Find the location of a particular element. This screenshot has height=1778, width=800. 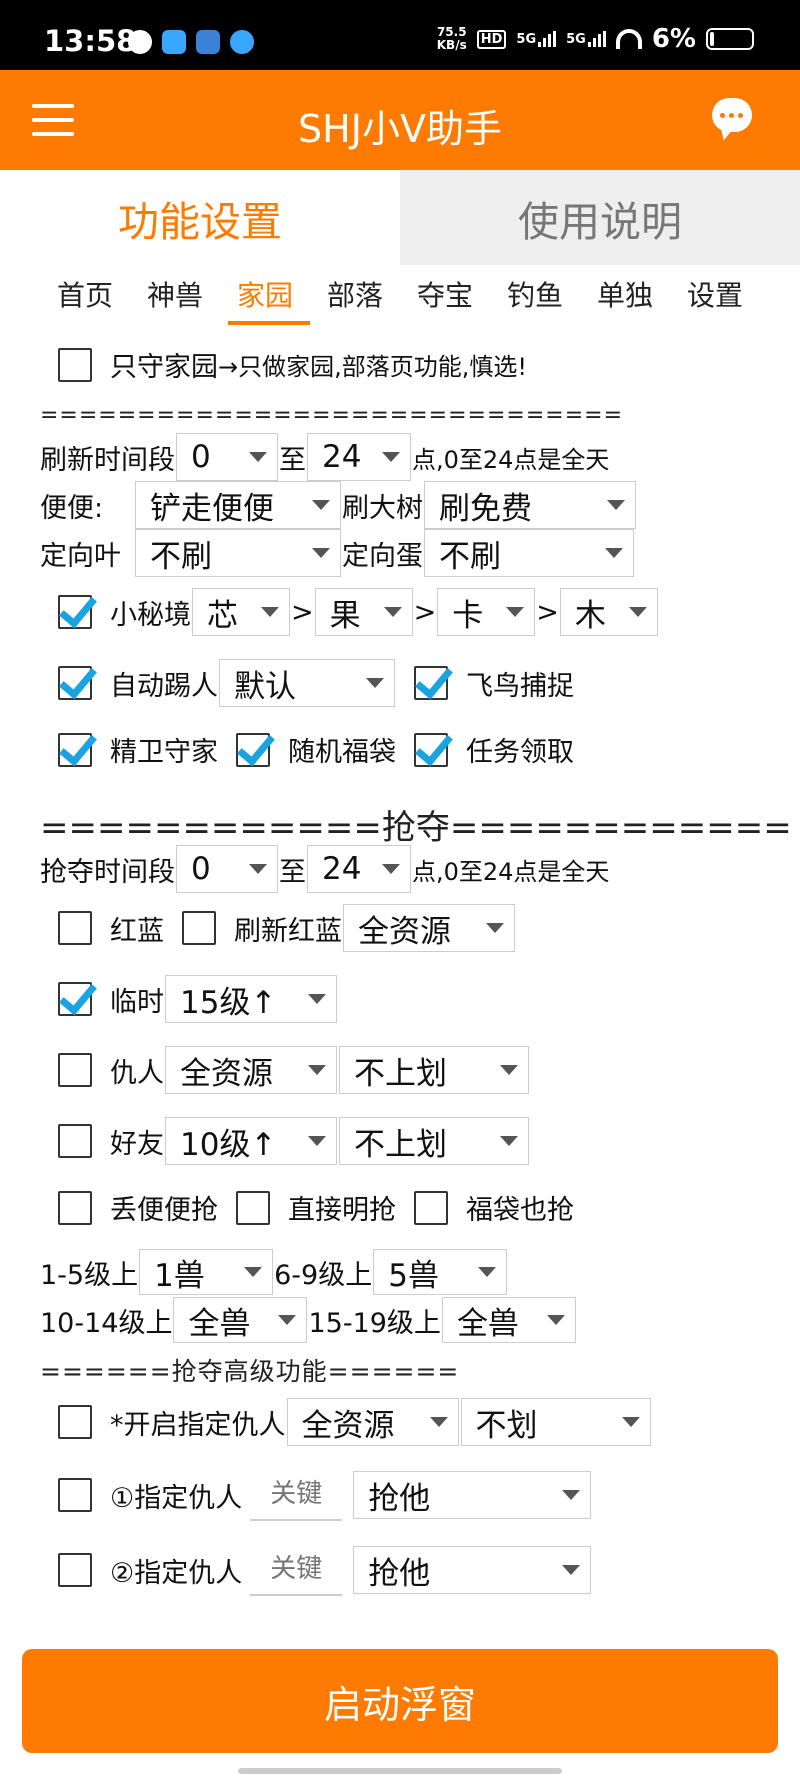

signal-icon: 5G is located at coordinates (586, 39).